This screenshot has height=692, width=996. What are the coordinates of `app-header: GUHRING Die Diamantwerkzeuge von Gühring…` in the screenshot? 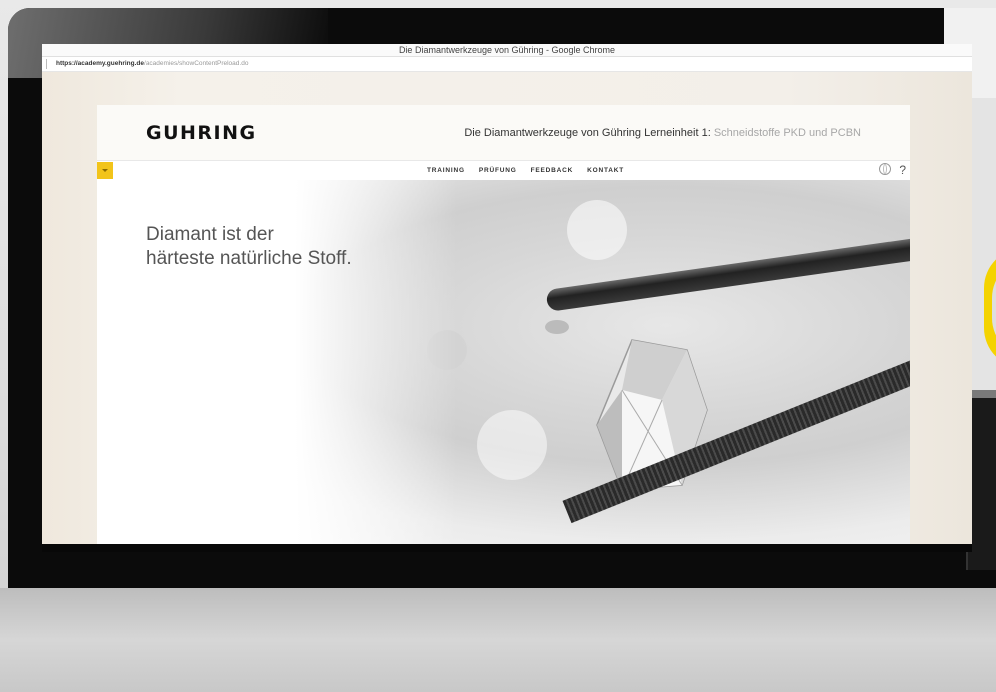 It's located at (503, 132).